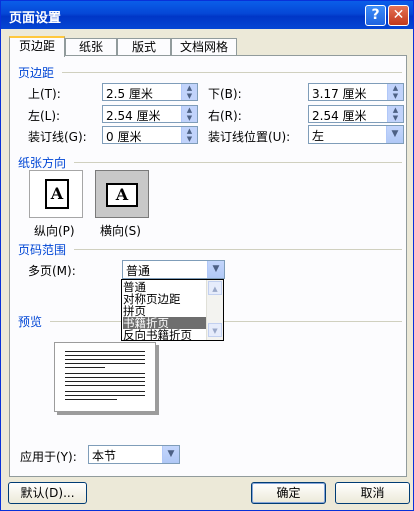 Image resolution: width=414 pixels, height=511 pixels. I want to click on gutter-arrows: ▲ ▼, so click(189, 135).